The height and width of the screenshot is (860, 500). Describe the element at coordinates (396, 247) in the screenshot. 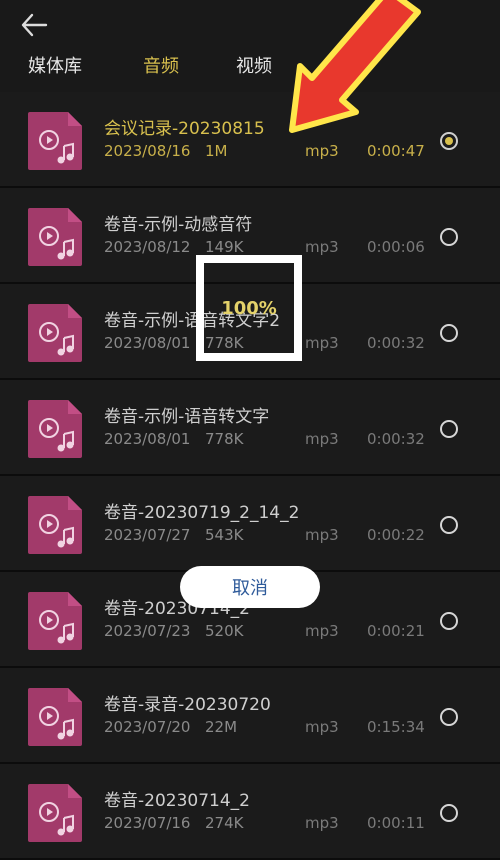

I see `item-duration: 0:00:06` at that location.